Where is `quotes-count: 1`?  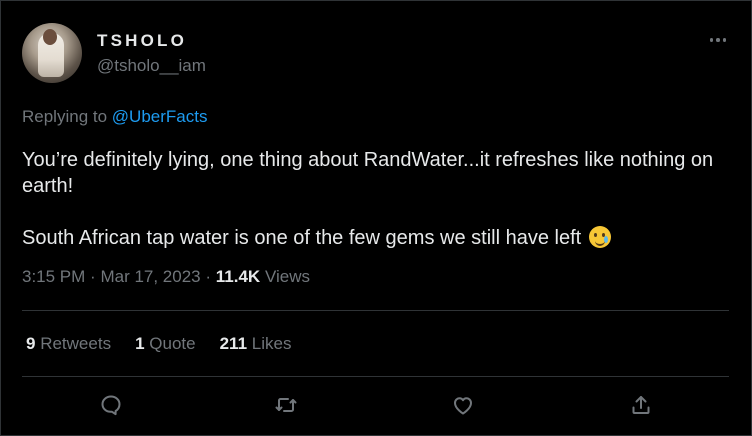 quotes-count: 1 is located at coordinates (140, 343).